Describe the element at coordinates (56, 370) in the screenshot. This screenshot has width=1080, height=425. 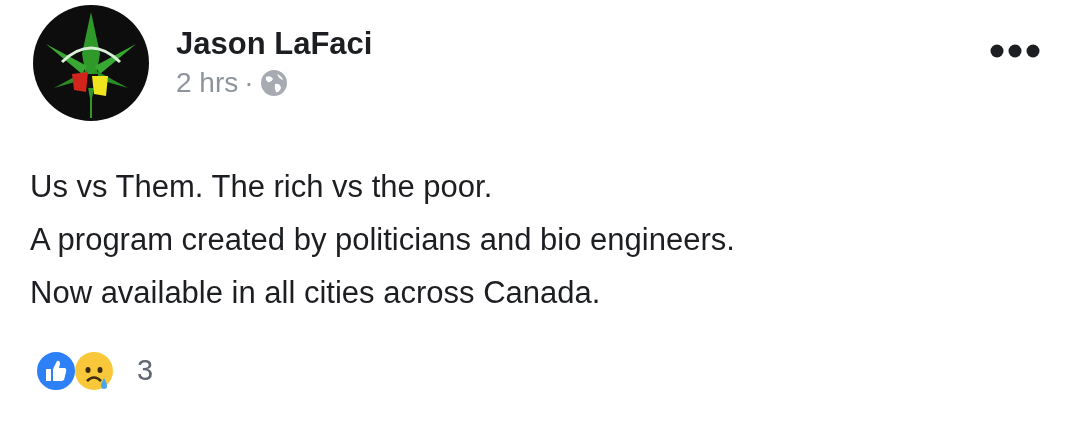
I see `like-icon` at that location.